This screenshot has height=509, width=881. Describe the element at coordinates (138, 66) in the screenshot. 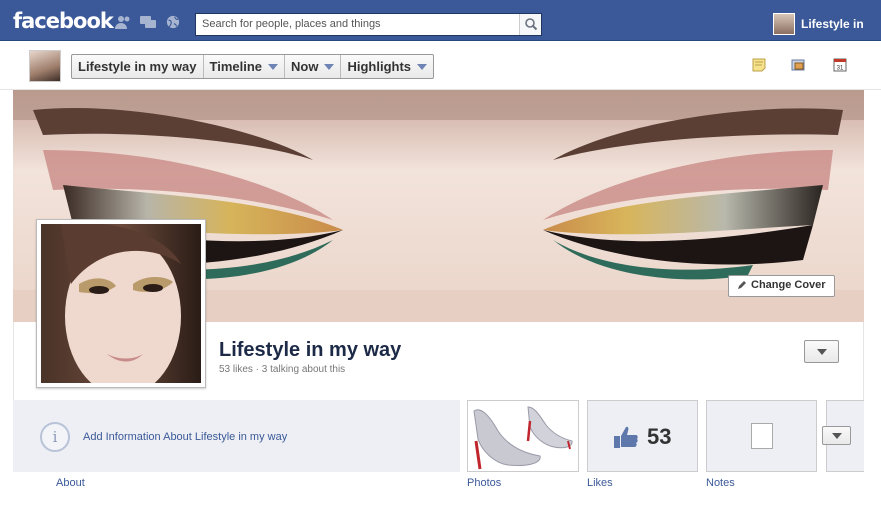

I see `crumb-page: Lifestyle in my way` at that location.